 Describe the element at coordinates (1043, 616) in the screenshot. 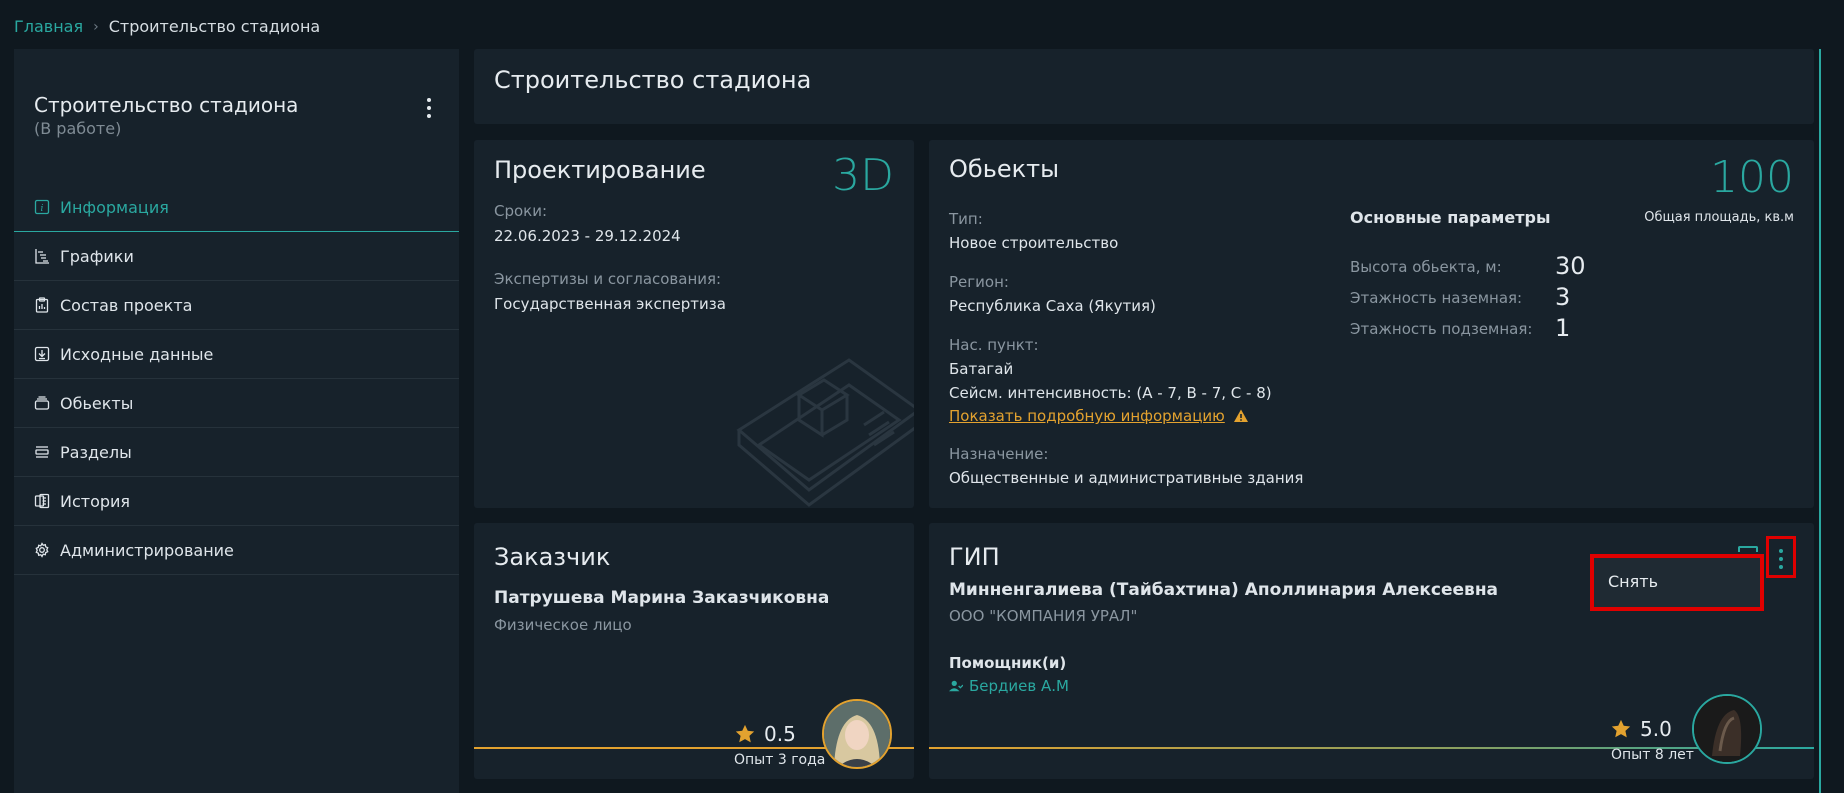

I see `gip-company: ООО "КОМПАНИЯ УРАЛ"` at that location.